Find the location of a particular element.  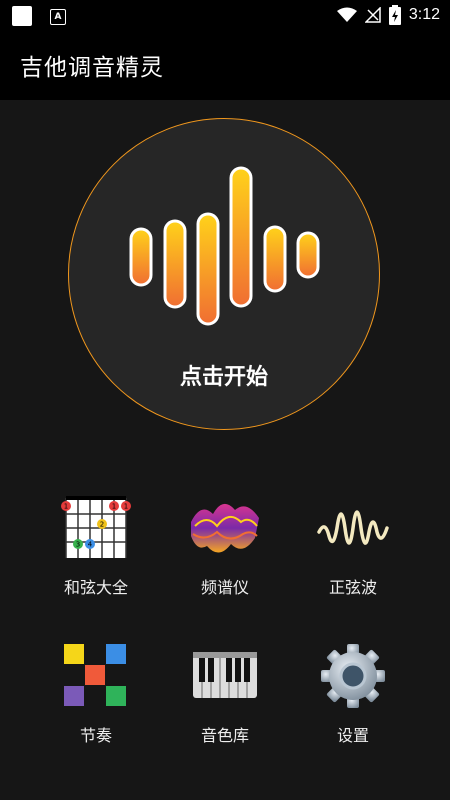

settings-label: 设置 is located at coordinates (352, 735).